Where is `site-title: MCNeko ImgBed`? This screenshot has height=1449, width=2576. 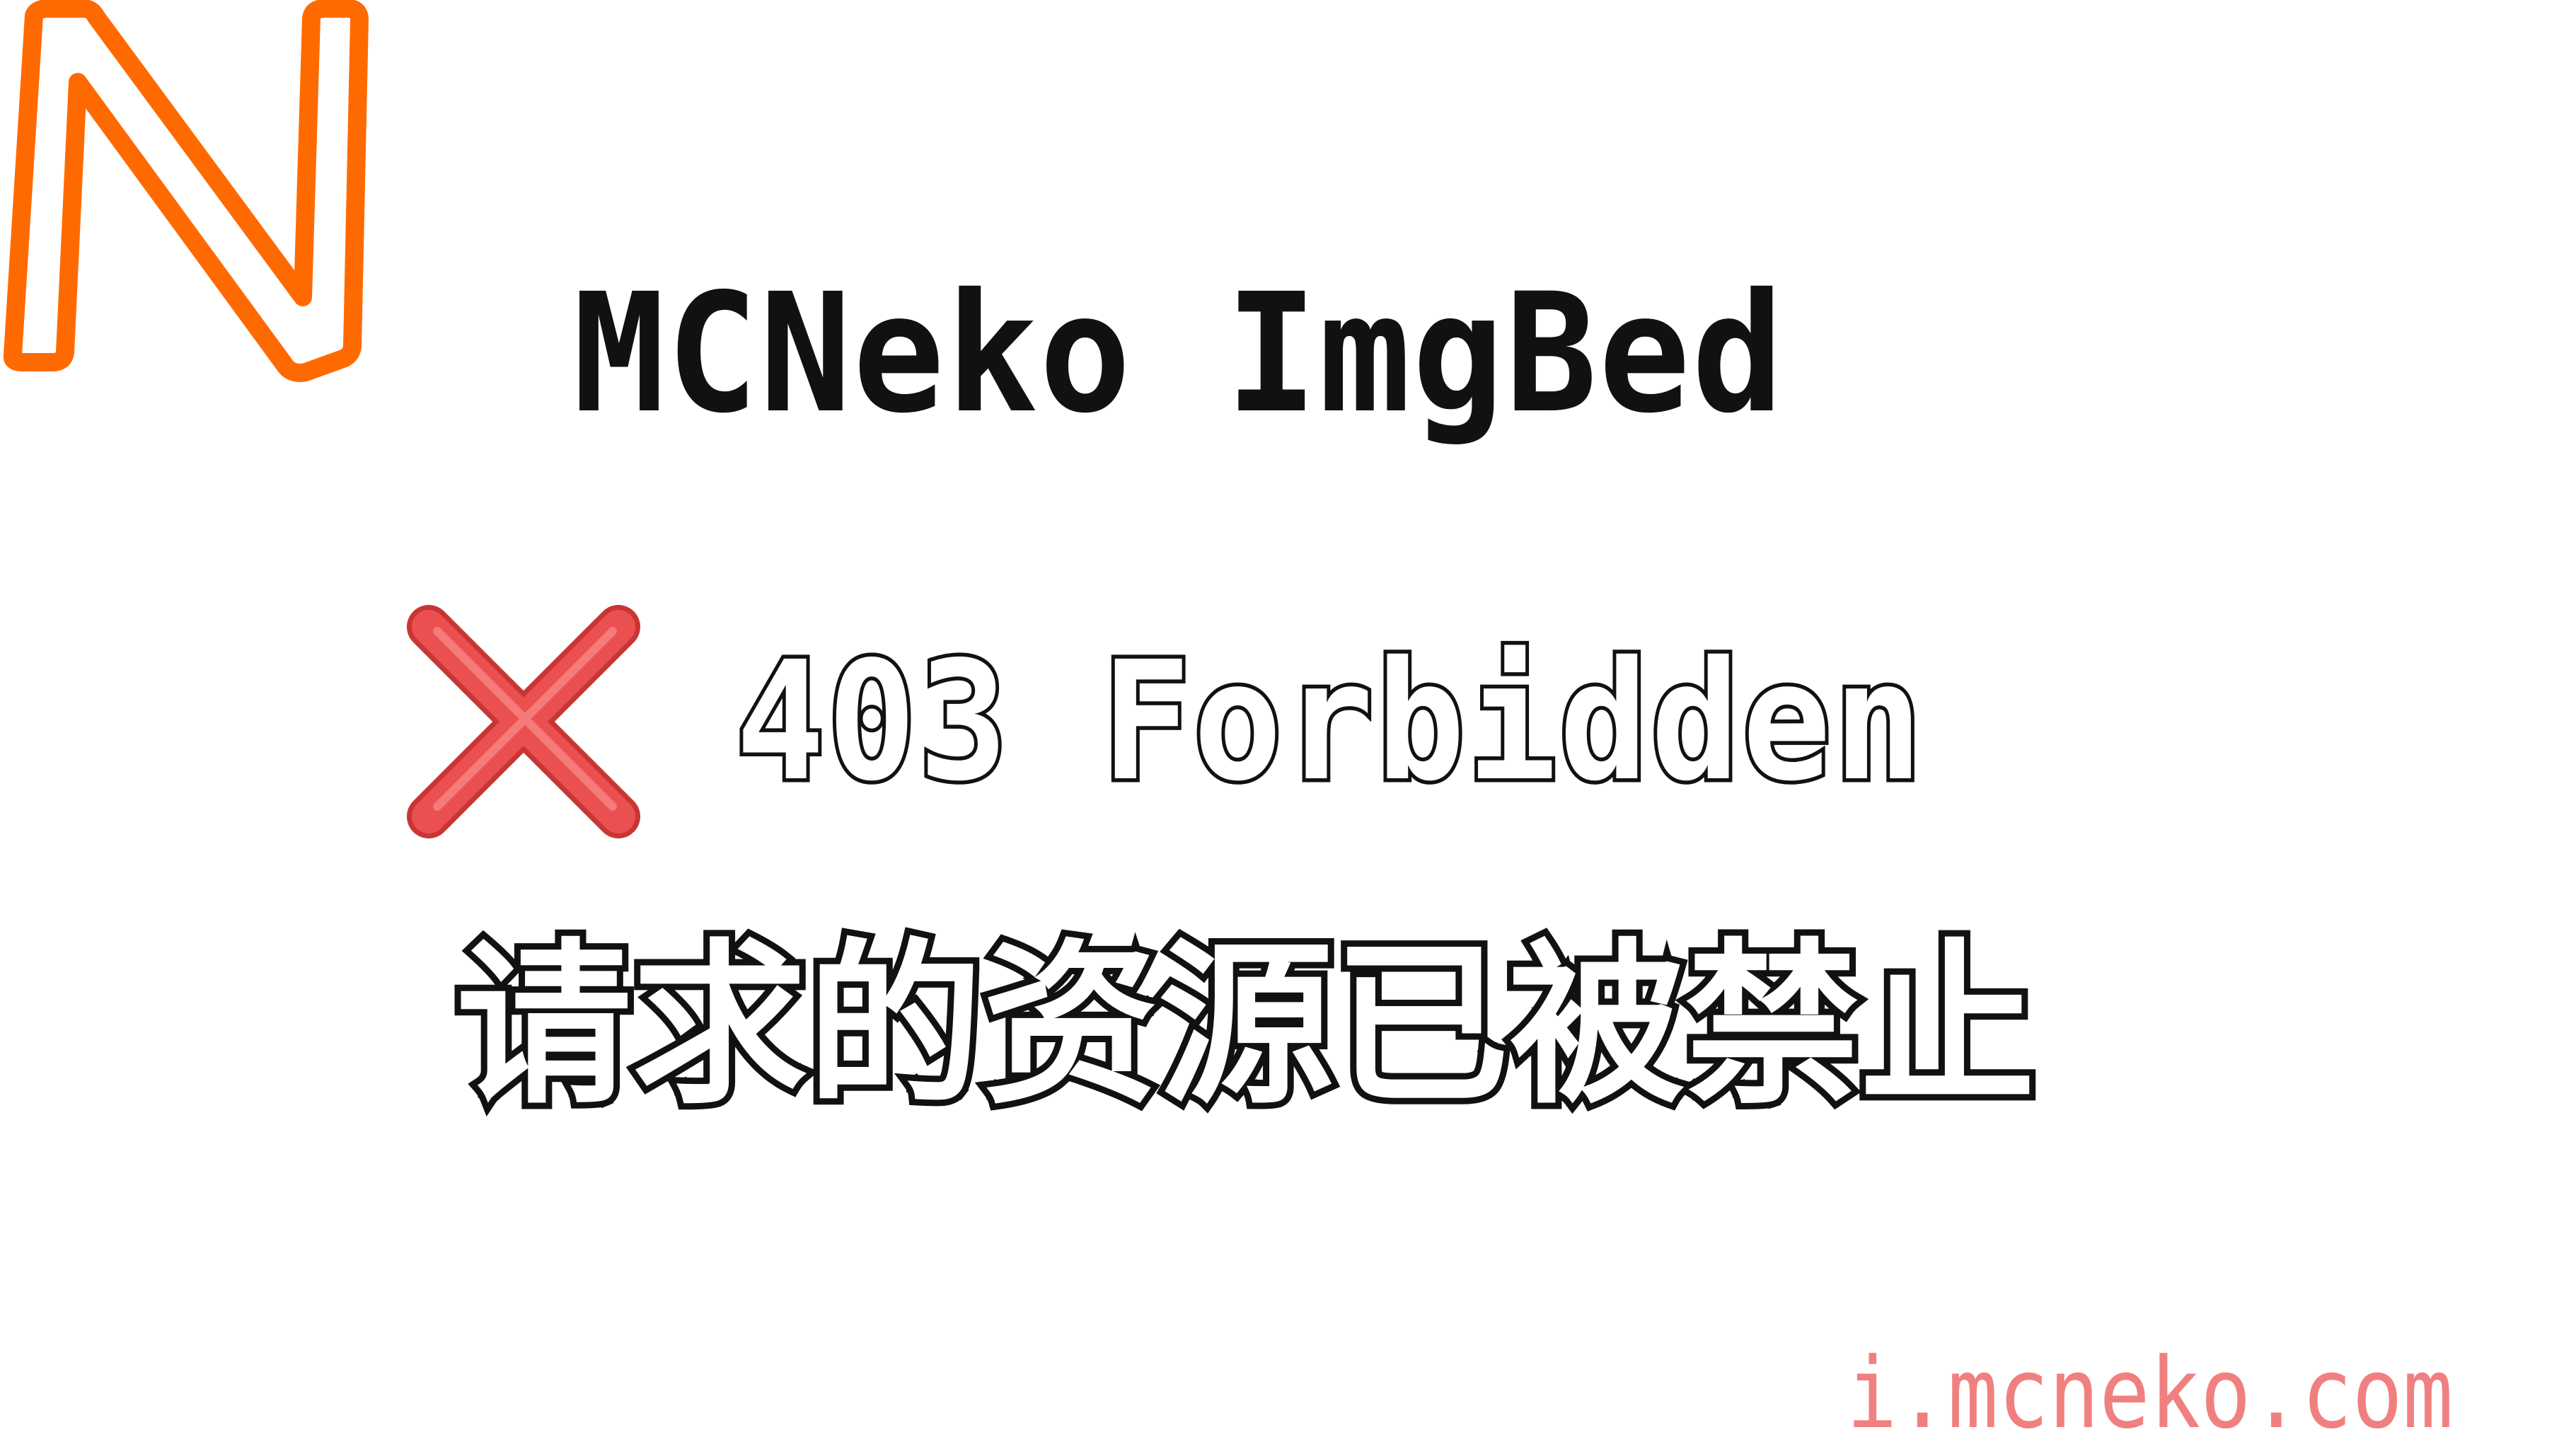
site-title: MCNeko ImgBed is located at coordinates (1179, 353).